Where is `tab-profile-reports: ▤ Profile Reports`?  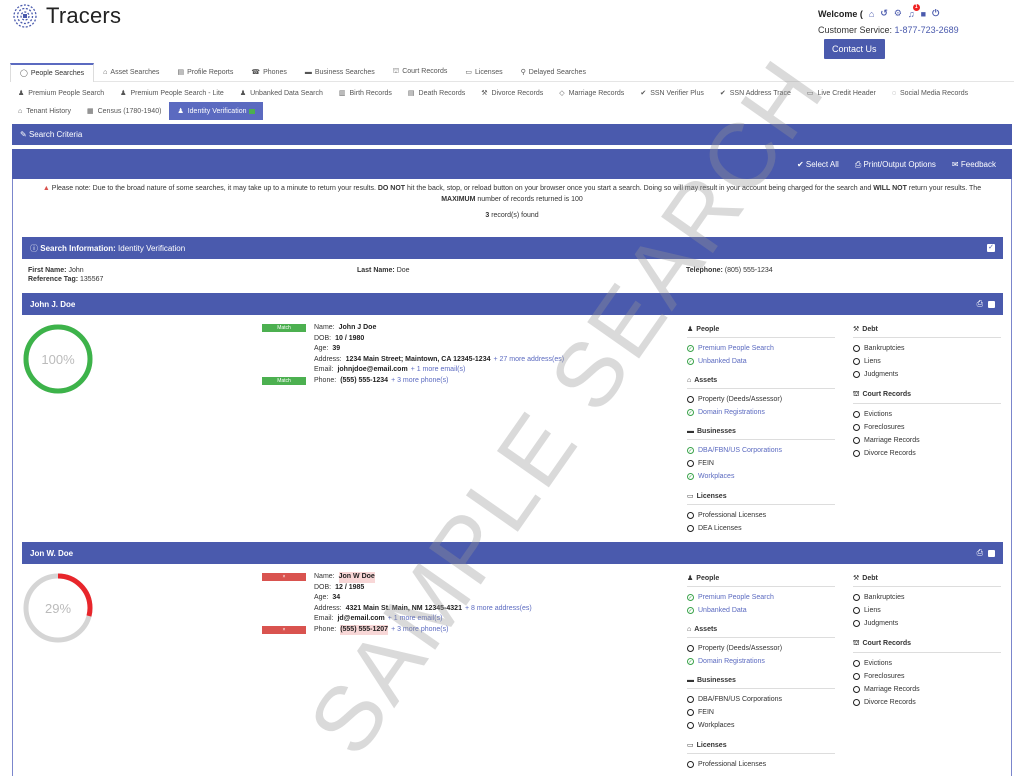
tab-profile-reports: ▤ Profile Reports is located at coordinates (205, 72).